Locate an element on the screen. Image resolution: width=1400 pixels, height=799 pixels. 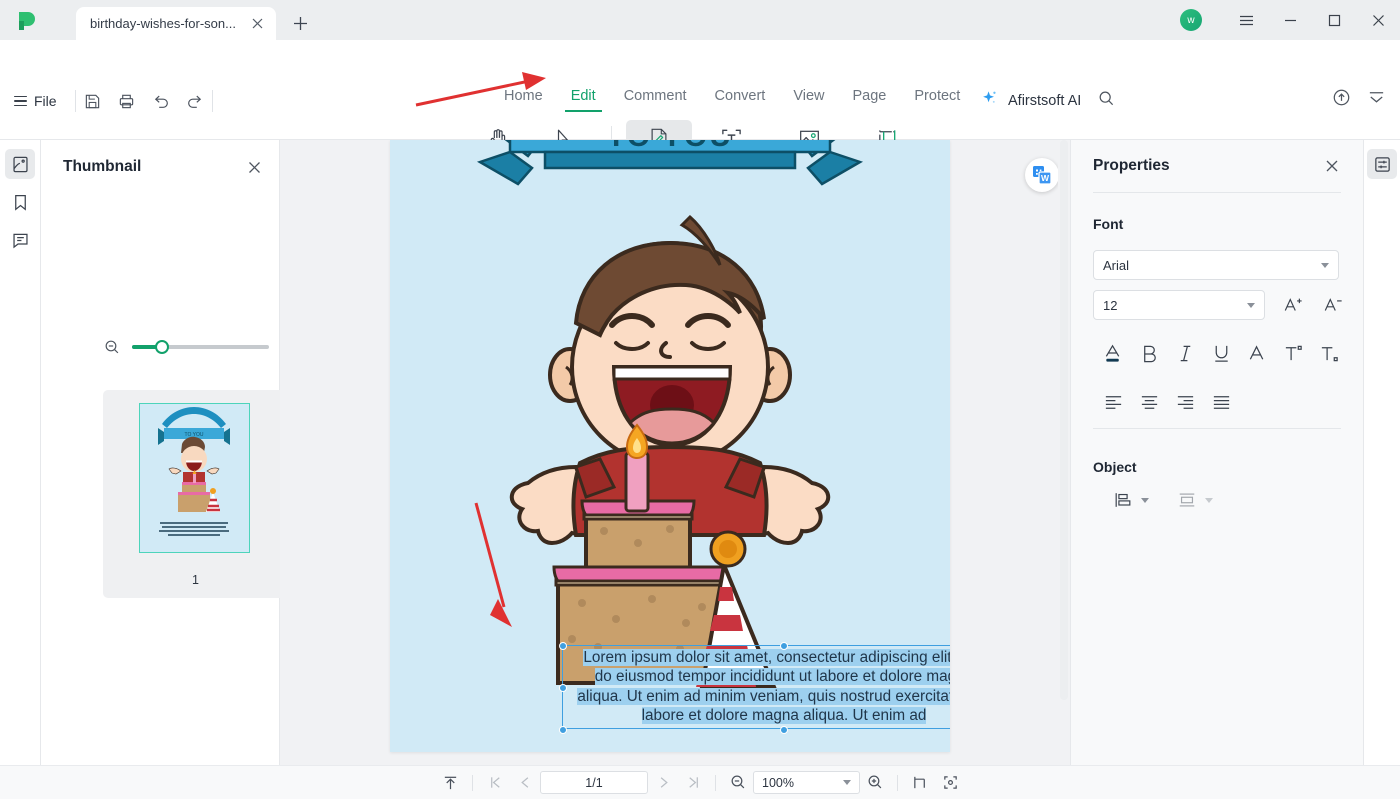
first-page-icon is located at coordinates (495, 783).